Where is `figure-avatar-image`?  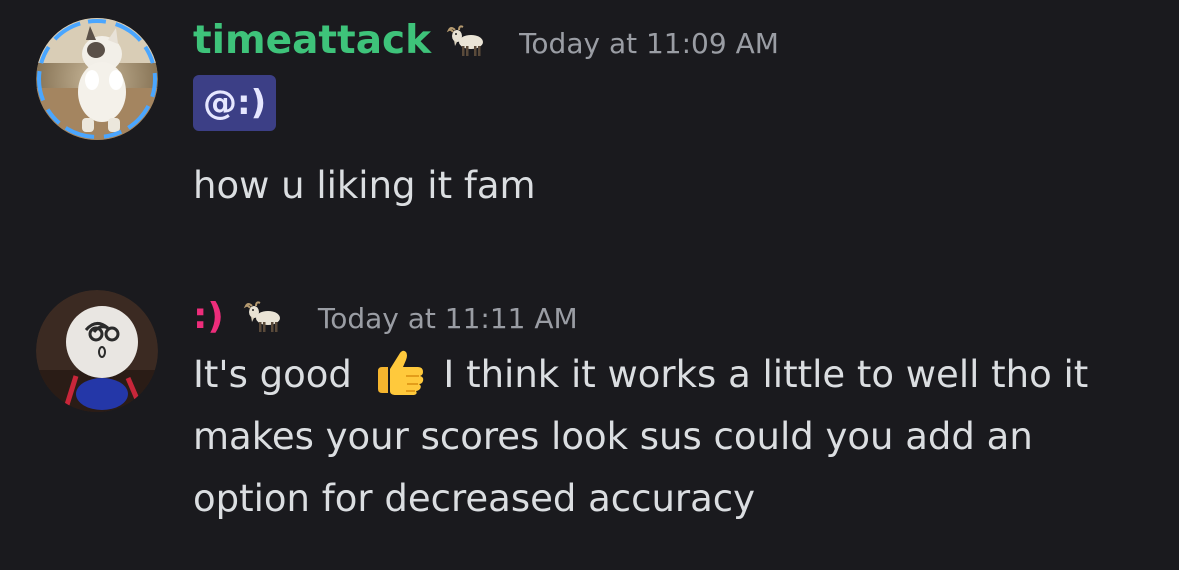 figure-avatar-image is located at coordinates (97, 351).